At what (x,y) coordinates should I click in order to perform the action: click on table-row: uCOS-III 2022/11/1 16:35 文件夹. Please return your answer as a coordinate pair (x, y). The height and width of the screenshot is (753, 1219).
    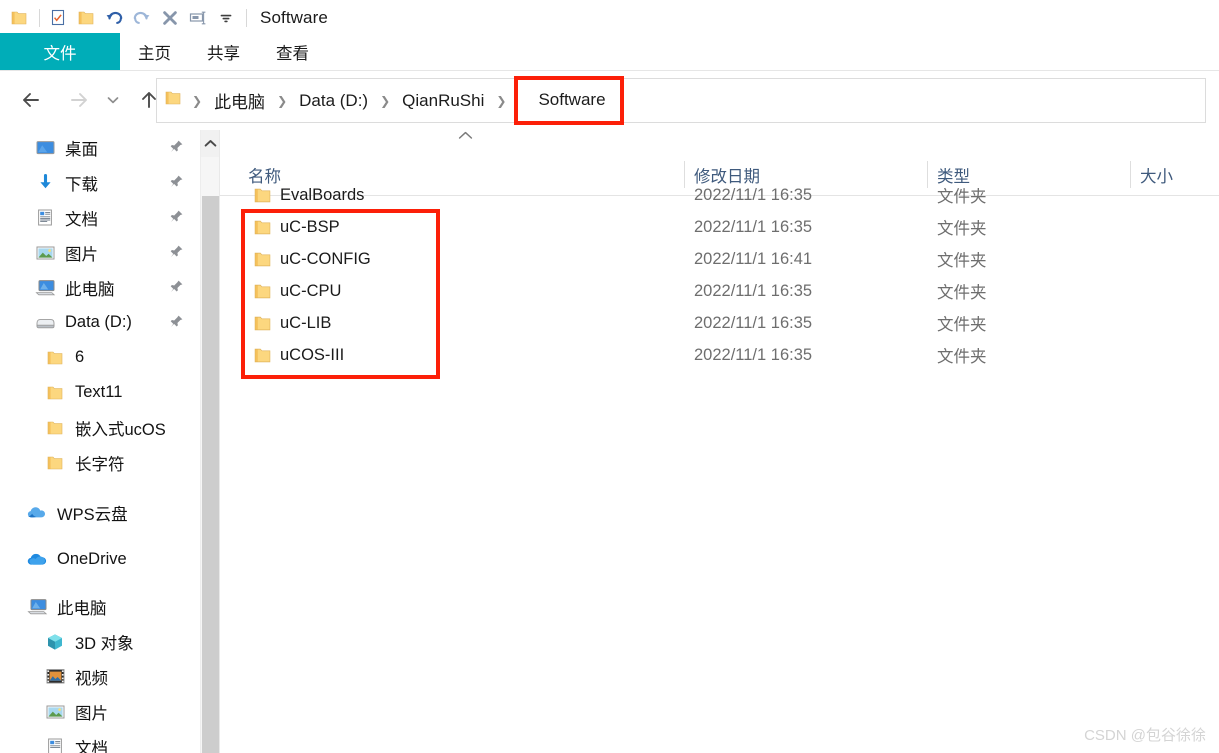
    Looking at the image, I should click on (719, 355).